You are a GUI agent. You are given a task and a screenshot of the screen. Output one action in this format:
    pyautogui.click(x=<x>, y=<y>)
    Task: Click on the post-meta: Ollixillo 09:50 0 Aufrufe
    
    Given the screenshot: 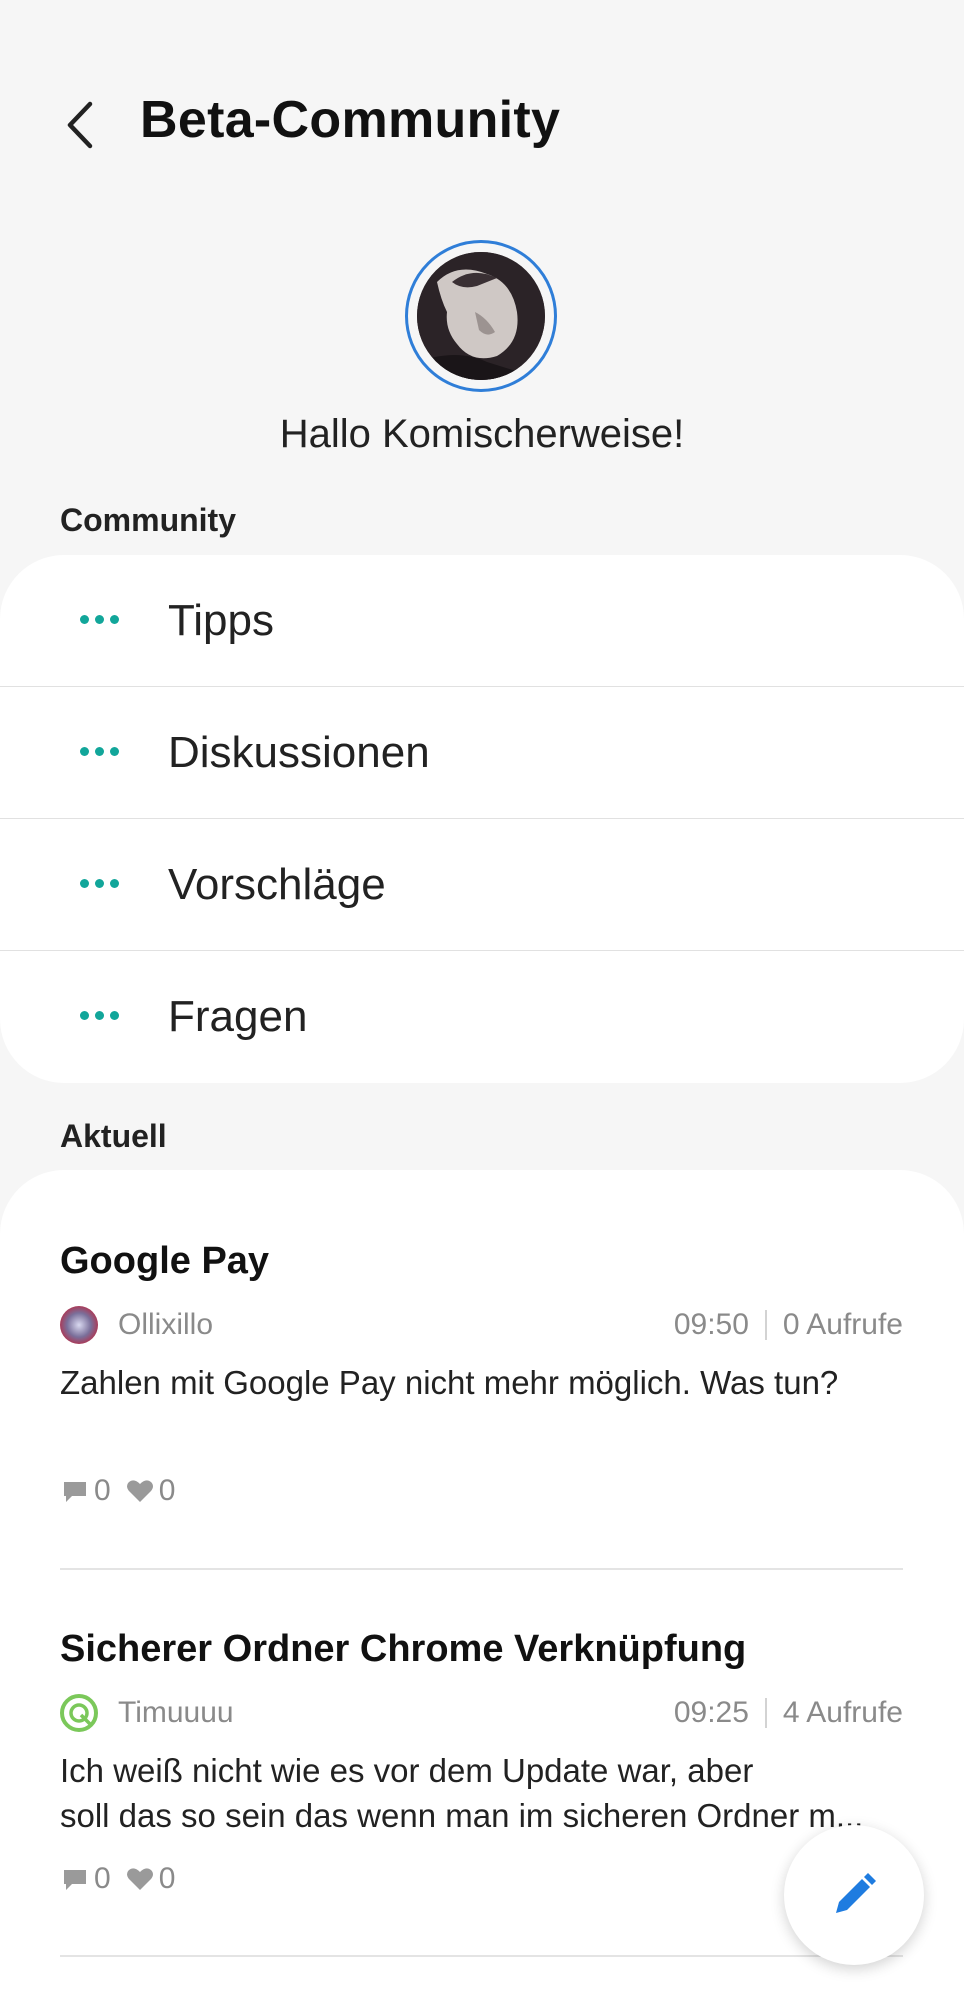 What is the action you would take?
    pyautogui.click(x=481, y=1324)
    